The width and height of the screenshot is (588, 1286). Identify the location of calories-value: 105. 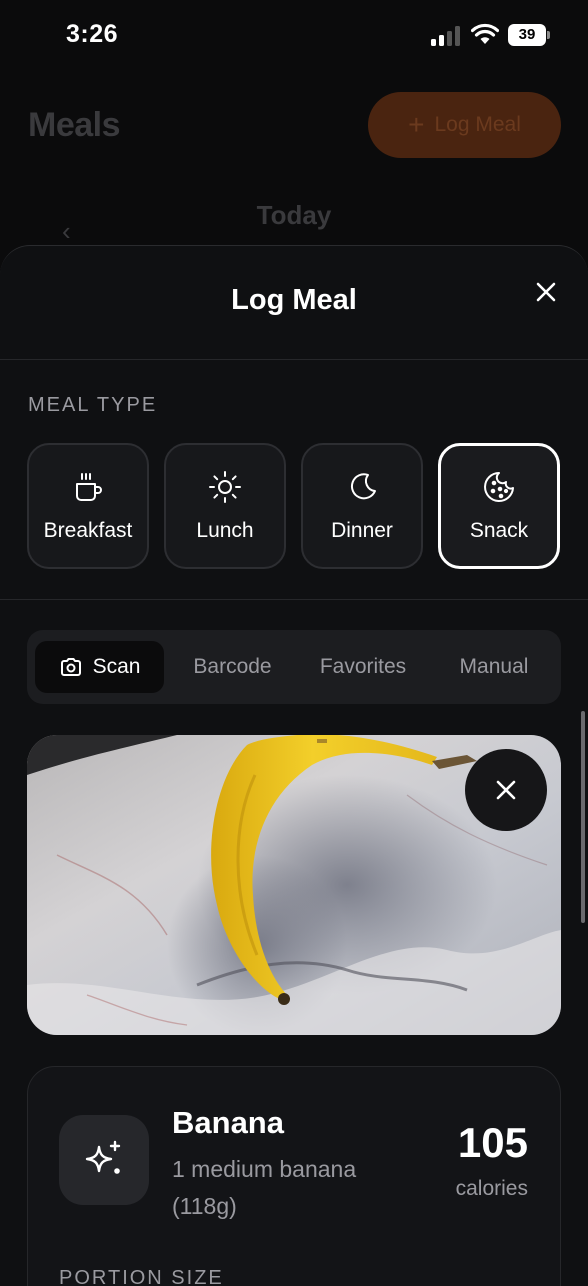
(492, 1142).